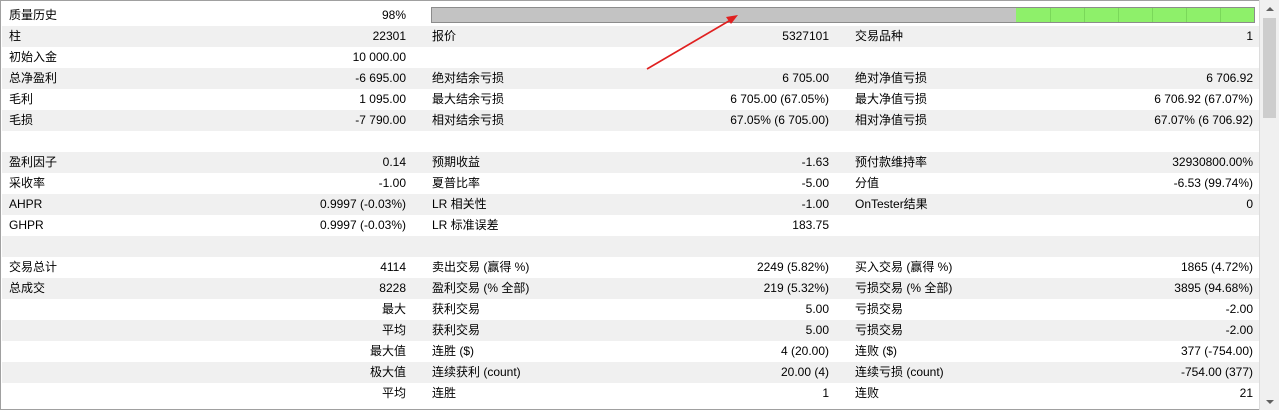  What do you see at coordinates (387, 351) in the screenshot?
I see `stat-value: 最大值` at bounding box center [387, 351].